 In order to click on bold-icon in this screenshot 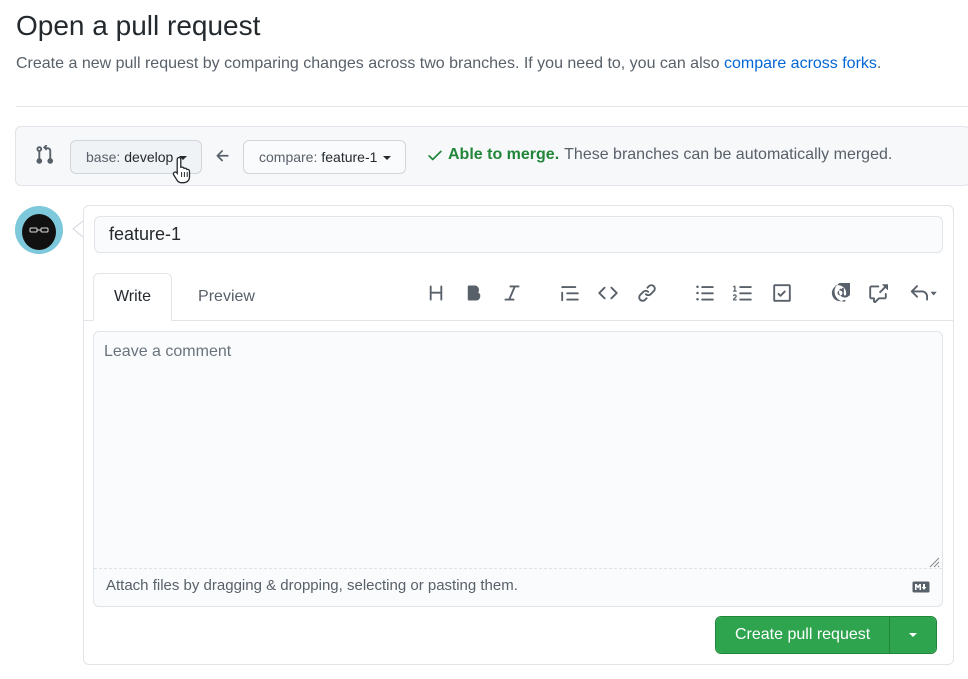, I will do `click(474, 293)`.